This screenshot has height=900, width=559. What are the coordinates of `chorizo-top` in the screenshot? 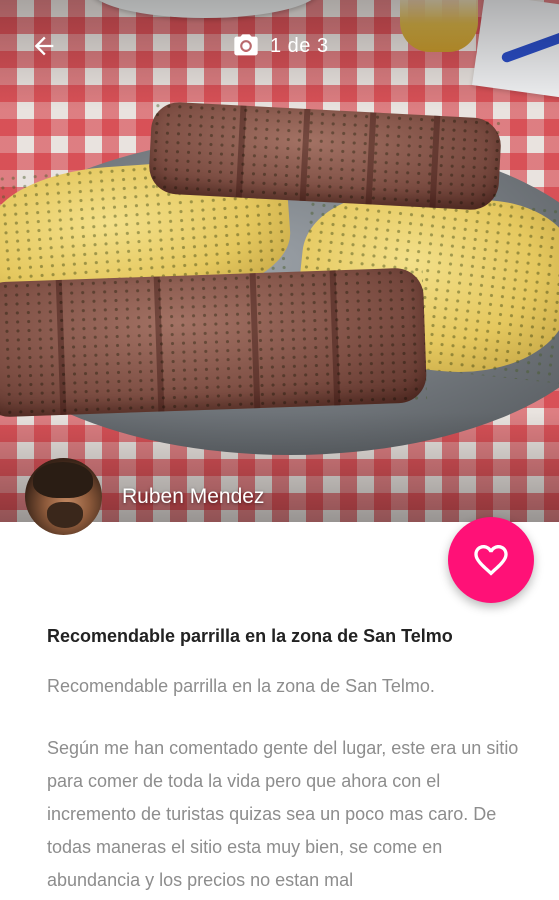 It's located at (325, 156).